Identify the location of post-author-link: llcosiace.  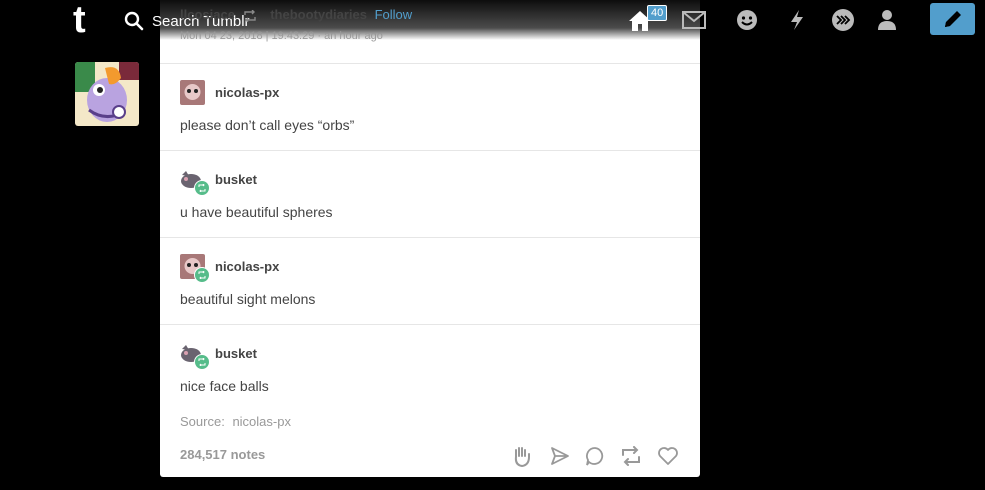
(207, 14).